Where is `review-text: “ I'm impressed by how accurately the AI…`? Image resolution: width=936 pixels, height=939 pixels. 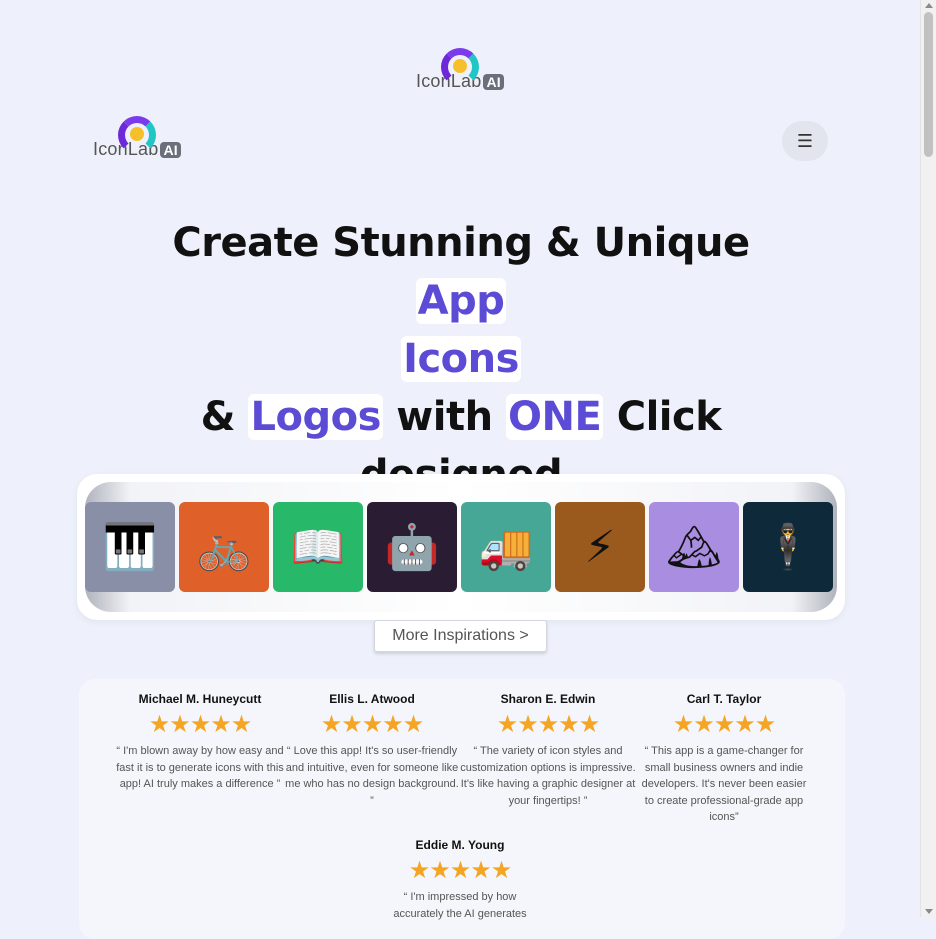
review-text: “ I'm impressed by how accurately the AI… is located at coordinates (460, 905).